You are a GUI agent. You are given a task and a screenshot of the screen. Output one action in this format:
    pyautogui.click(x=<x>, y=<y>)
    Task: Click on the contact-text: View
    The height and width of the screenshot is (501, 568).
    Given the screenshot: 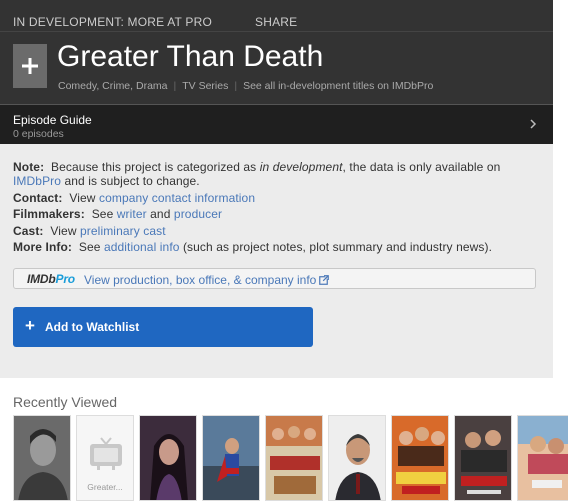 What is the action you would take?
    pyautogui.click(x=84, y=198)
    